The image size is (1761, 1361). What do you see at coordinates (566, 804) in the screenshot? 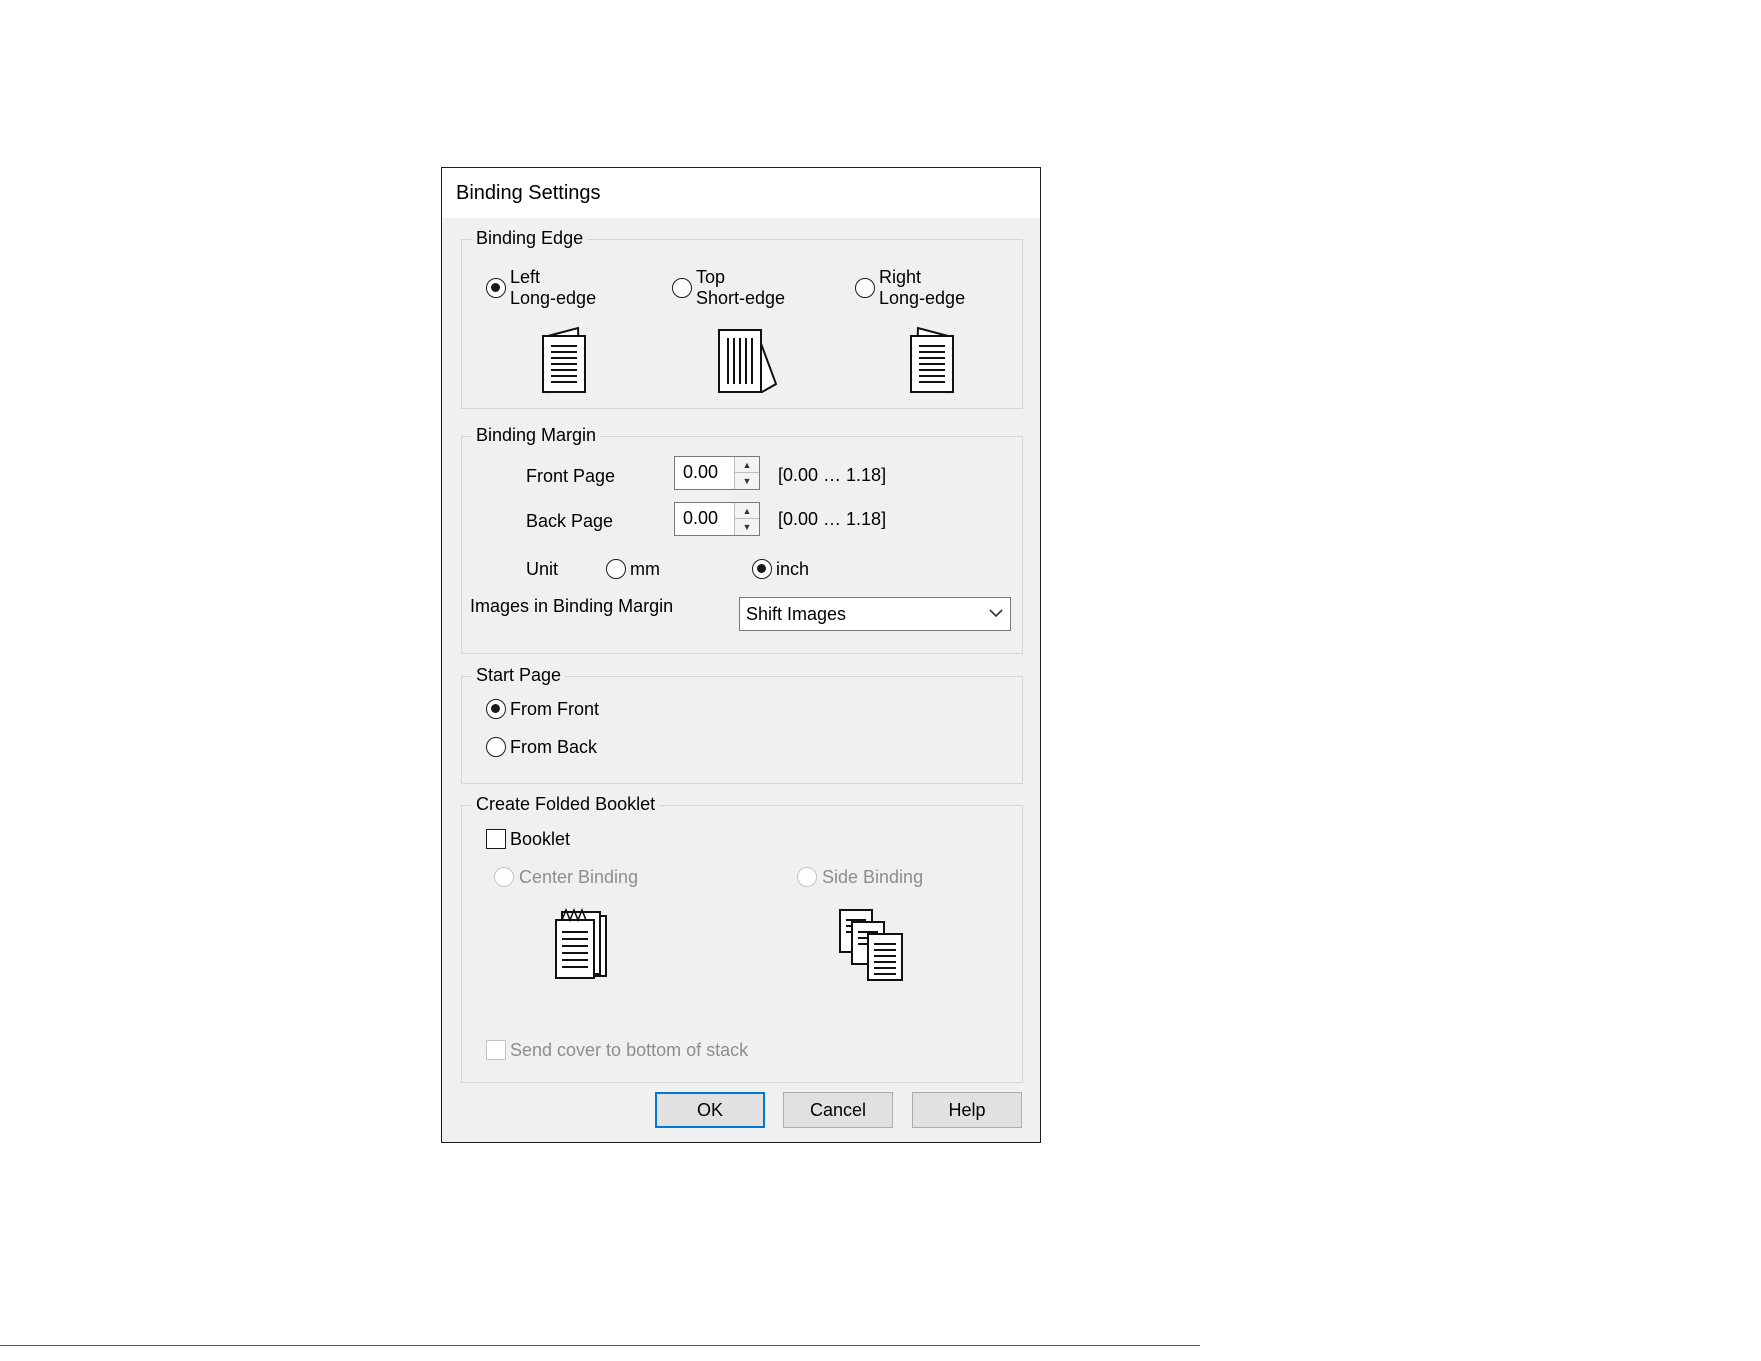
I see `create-folded-booklet-legend: Create Folded Booklet` at bounding box center [566, 804].